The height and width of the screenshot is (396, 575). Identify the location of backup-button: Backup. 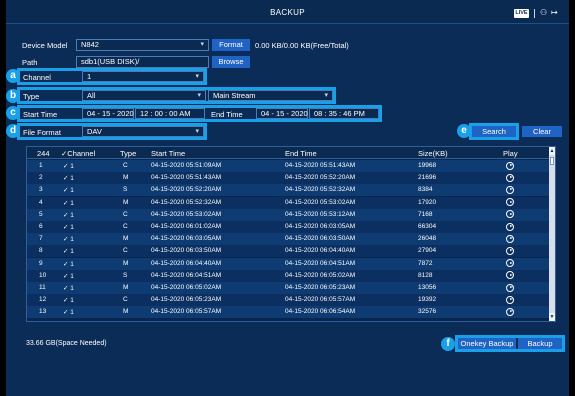
(540, 343).